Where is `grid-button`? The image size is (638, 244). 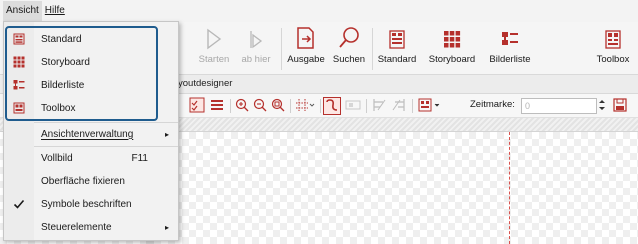
grid-button is located at coordinates (305, 106).